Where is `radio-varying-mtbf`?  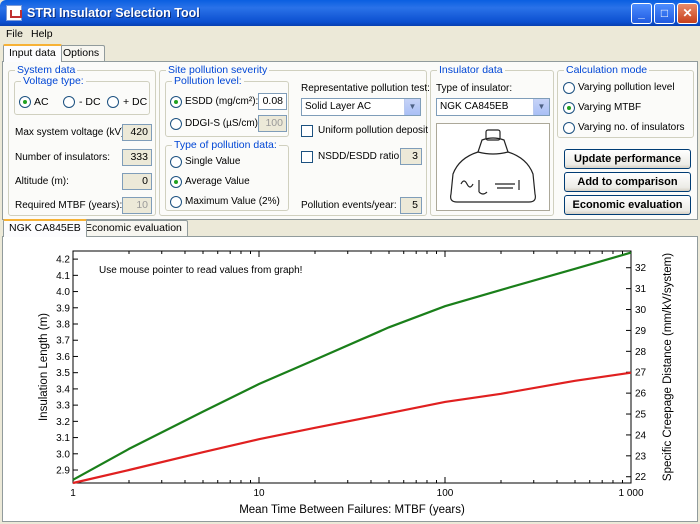 radio-varying-mtbf is located at coordinates (569, 108).